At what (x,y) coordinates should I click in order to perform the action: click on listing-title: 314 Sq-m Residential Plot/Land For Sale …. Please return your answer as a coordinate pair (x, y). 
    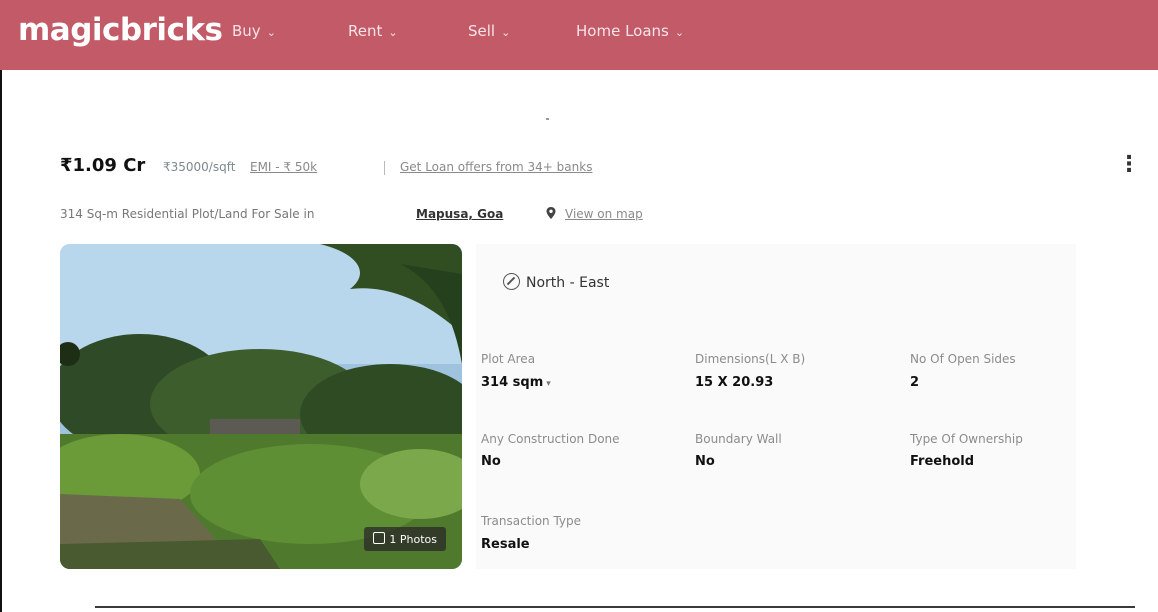
    Looking at the image, I should click on (187, 214).